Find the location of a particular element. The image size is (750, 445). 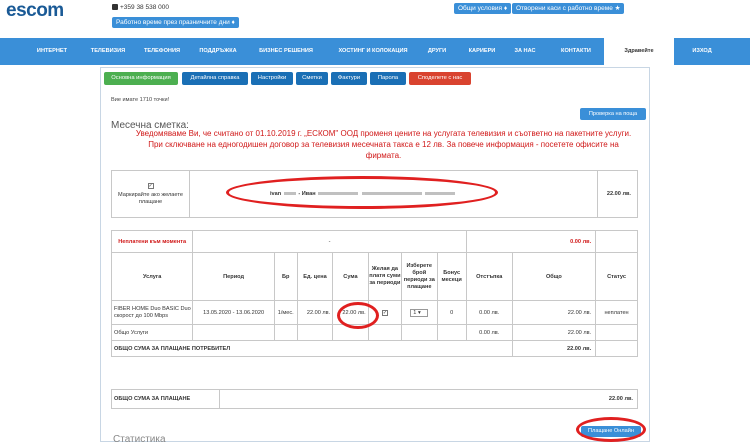

col-unit-price: Ед. цена is located at coordinates (315, 276).